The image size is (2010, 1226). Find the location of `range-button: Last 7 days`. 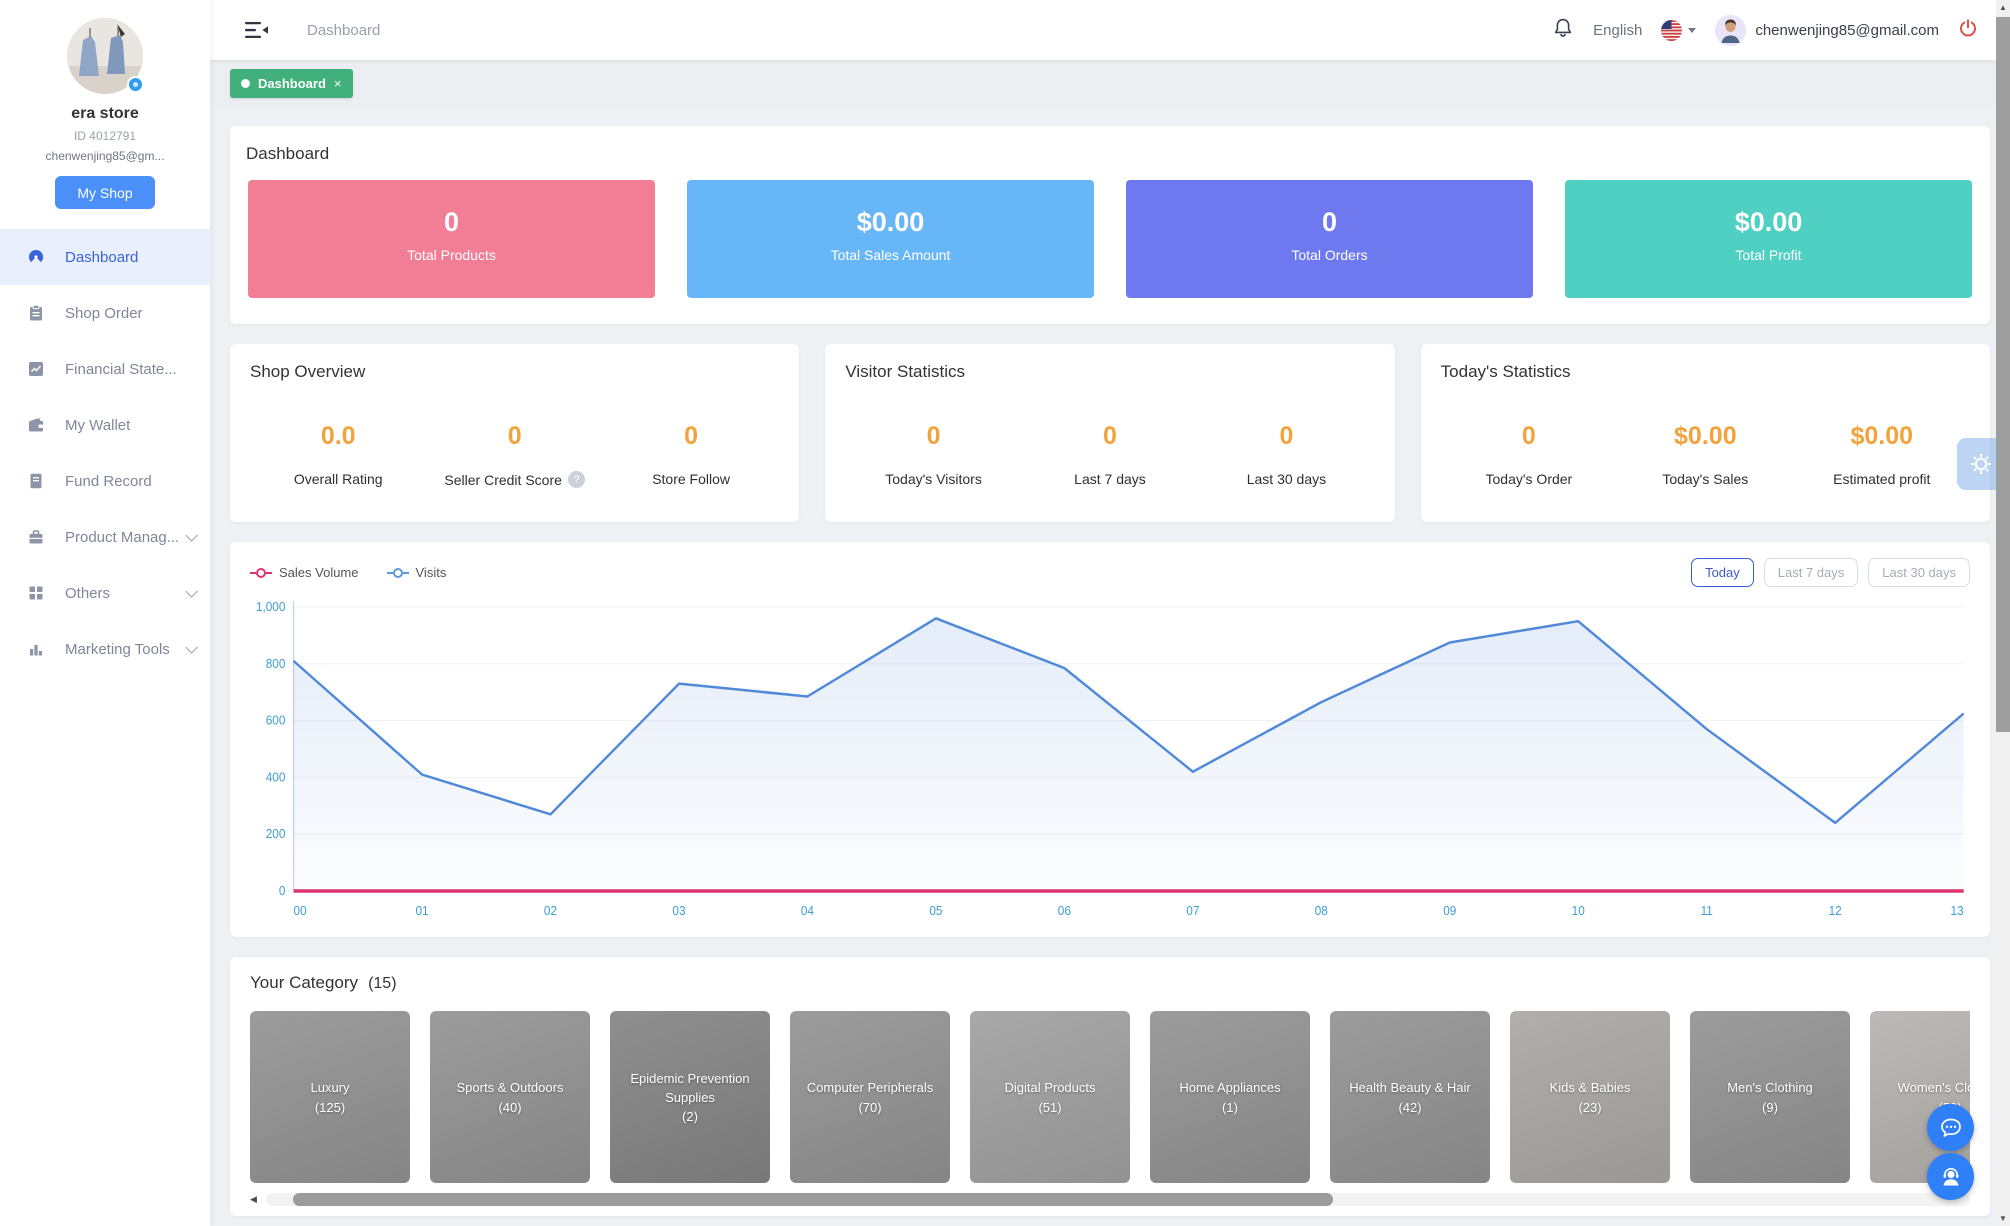

range-button: Last 7 days is located at coordinates (1811, 572).